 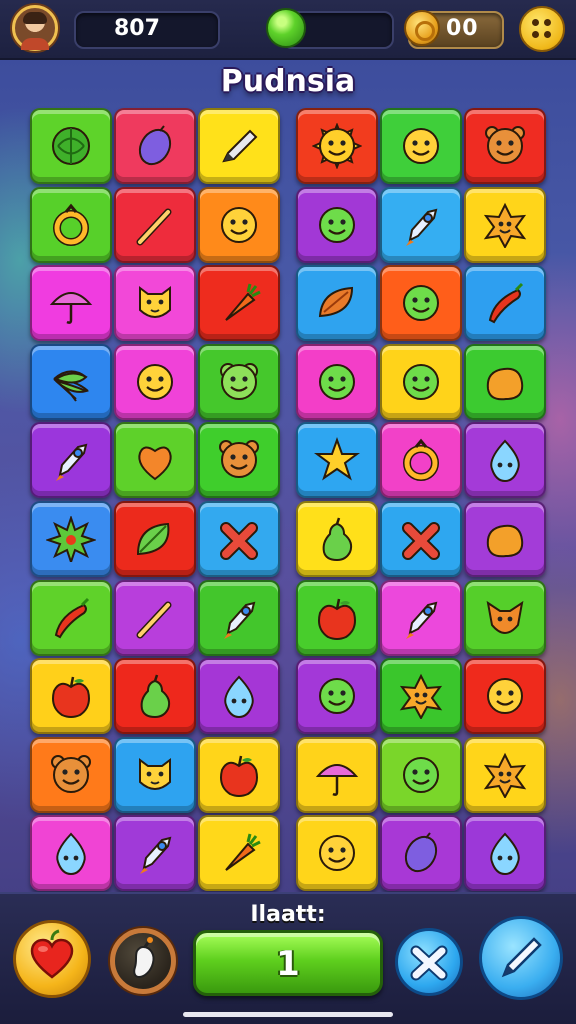 I want to click on heart-icon, so click(x=155, y=460).